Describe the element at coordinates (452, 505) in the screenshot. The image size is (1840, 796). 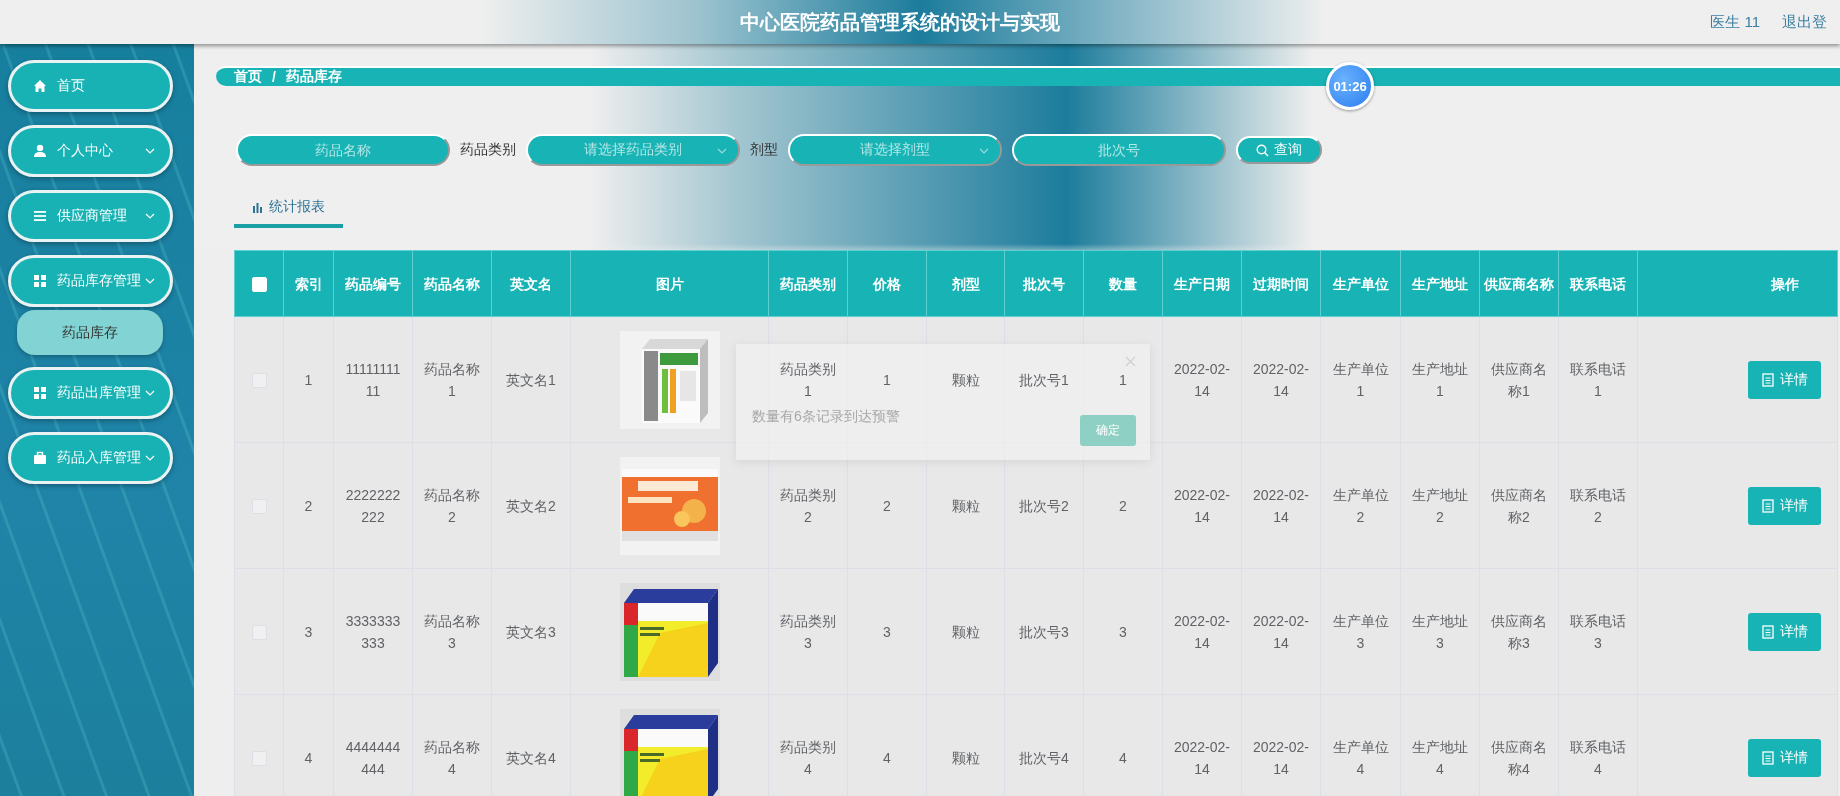
I see `table-cell: 药品名称2` at that location.